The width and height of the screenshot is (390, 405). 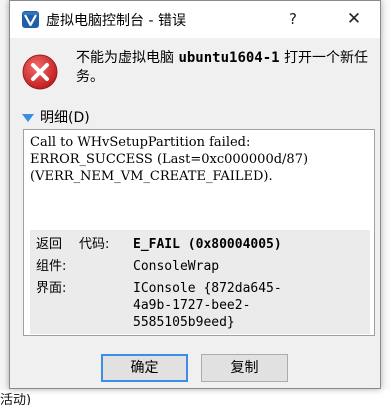 What do you see at coordinates (176, 266) in the screenshot?
I see `component-value: ConsoleWrap` at bounding box center [176, 266].